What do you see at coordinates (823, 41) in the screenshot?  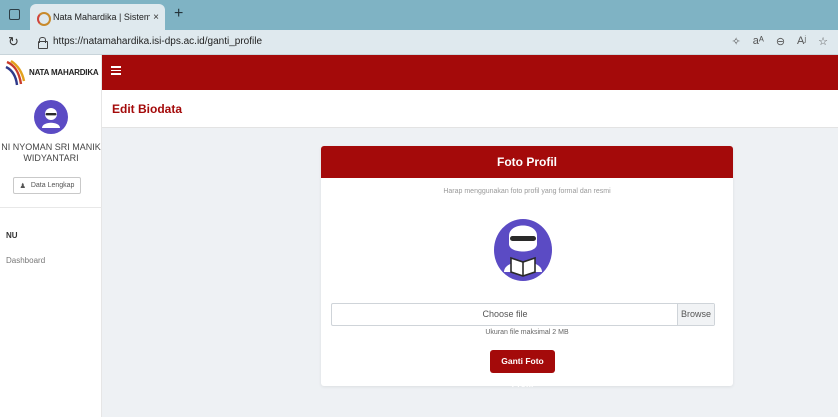 I see `favorite-icon: ☆` at bounding box center [823, 41].